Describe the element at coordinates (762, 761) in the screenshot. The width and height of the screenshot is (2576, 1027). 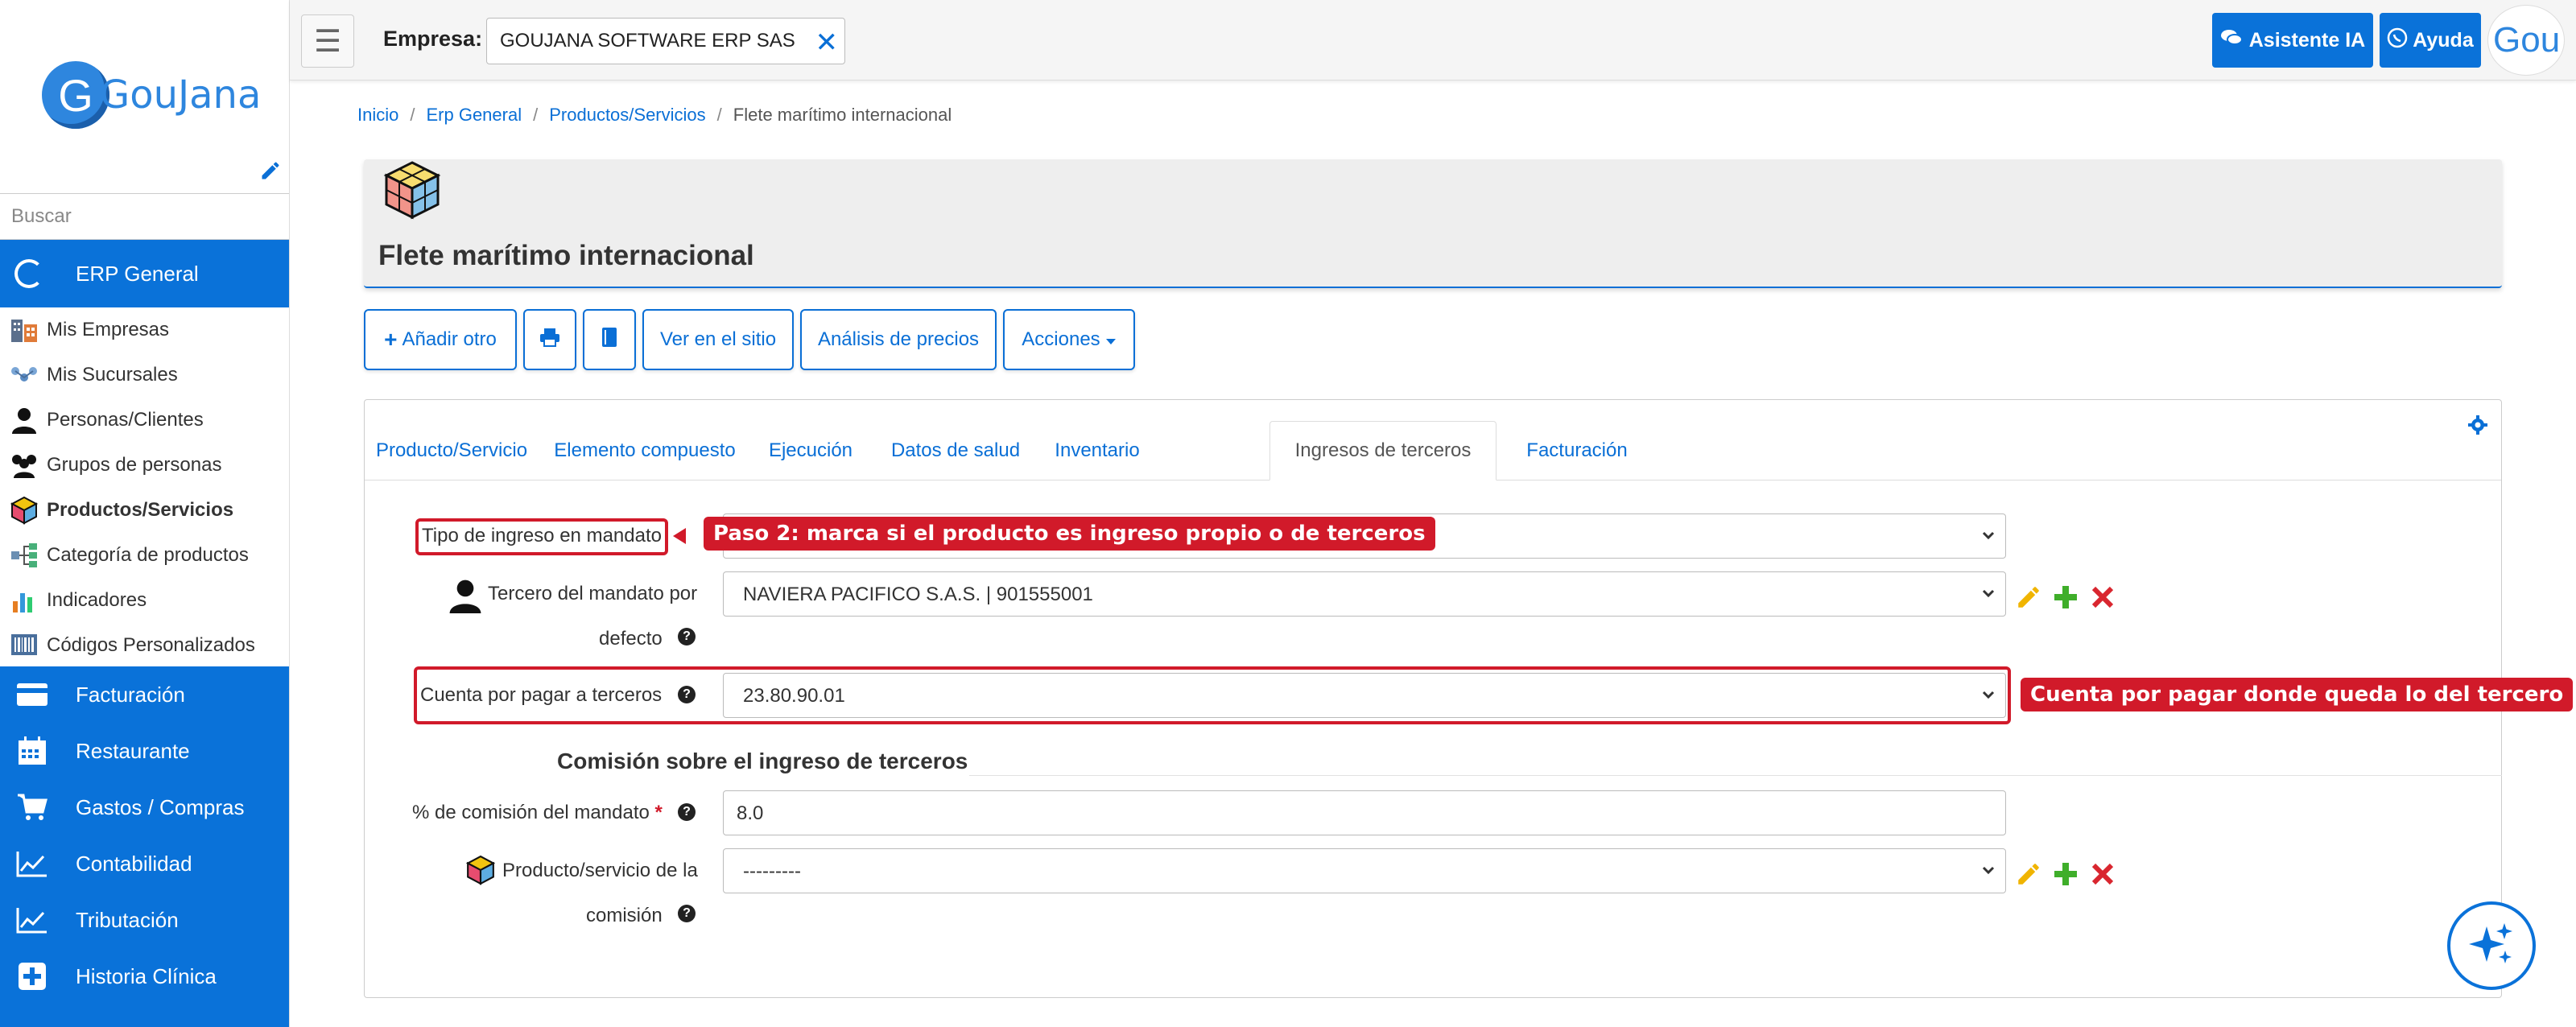
I see `section-title-comision: Comisión sobre el ingreso de terceros` at that location.